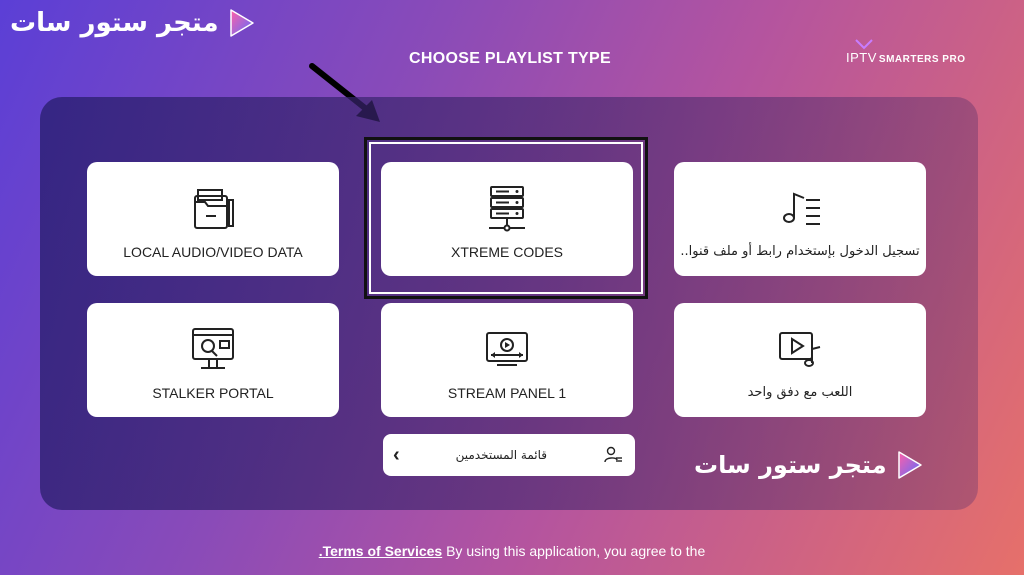 The image size is (1024, 575). I want to click on card-login-url-file: تسجيل الدخول بإستخدام رابط أو ملف قنوا.., so click(800, 219).